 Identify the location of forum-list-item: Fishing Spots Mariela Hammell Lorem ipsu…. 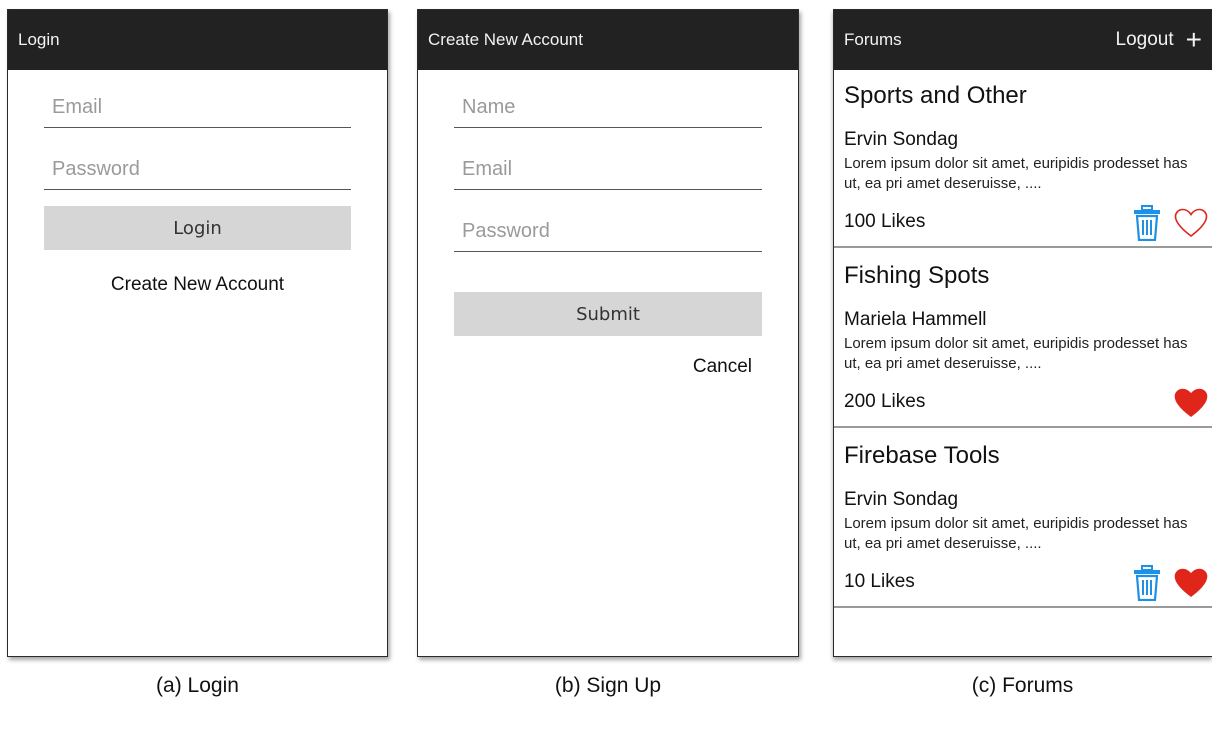
(1023, 339).